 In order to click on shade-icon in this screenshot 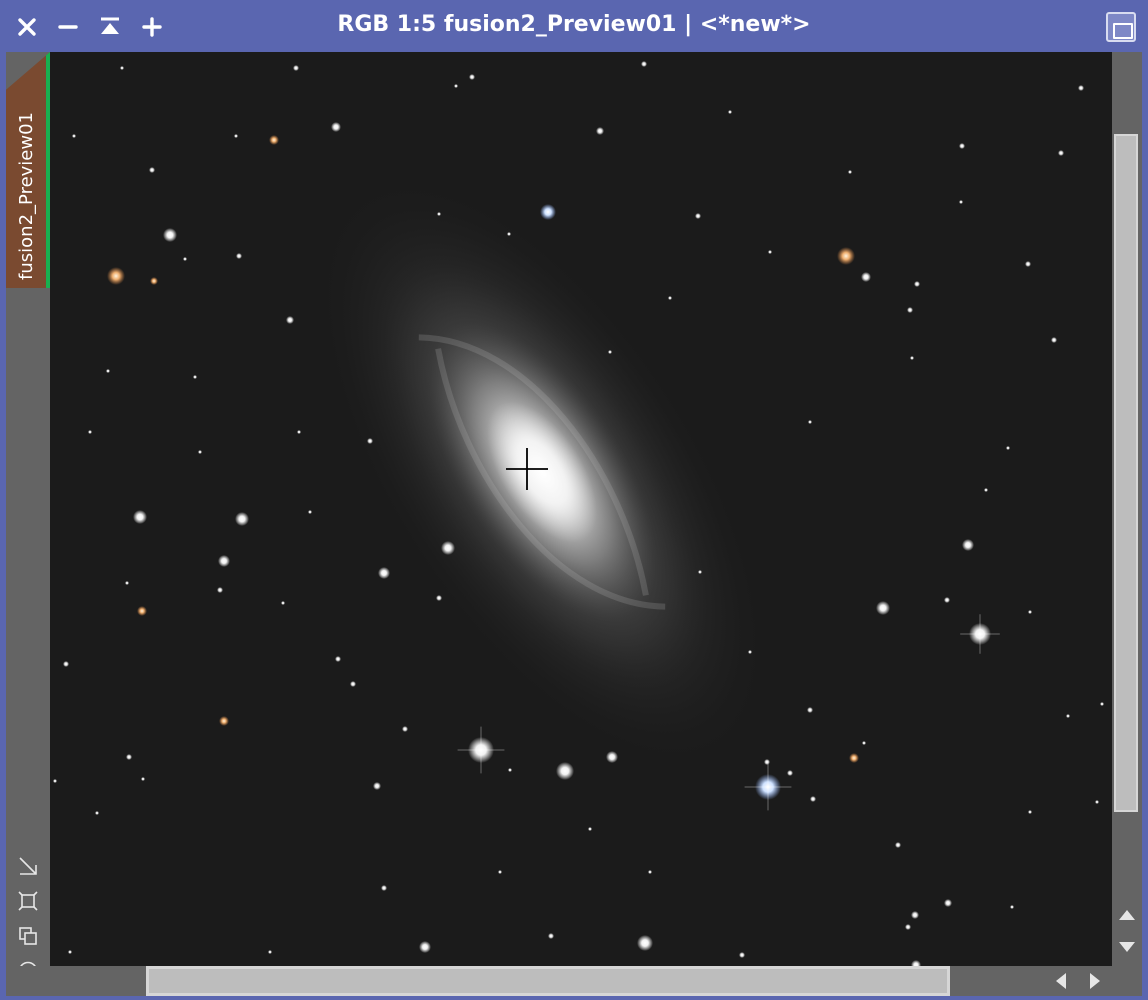, I will do `click(110, 27)`.